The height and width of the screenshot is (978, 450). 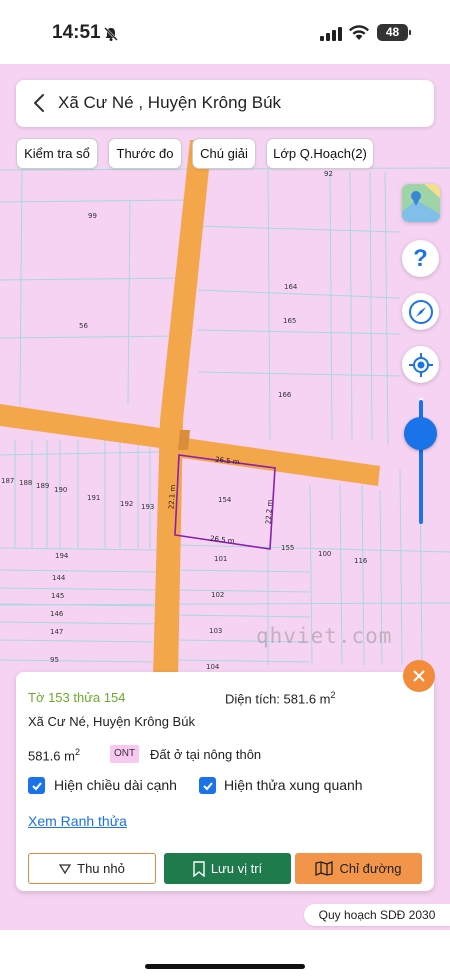 What do you see at coordinates (221, 559) in the screenshot?
I see `parcel-label: 101` at bounding box center [221, 559].